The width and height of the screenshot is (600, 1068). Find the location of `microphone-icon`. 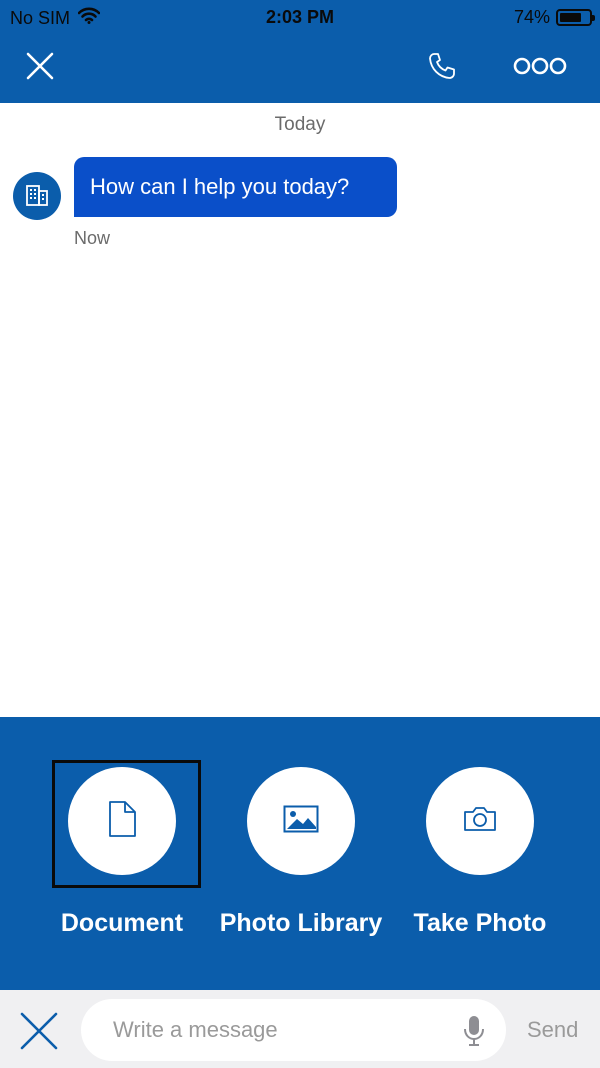

microphone-icon is located at coordinates (474, 1034).